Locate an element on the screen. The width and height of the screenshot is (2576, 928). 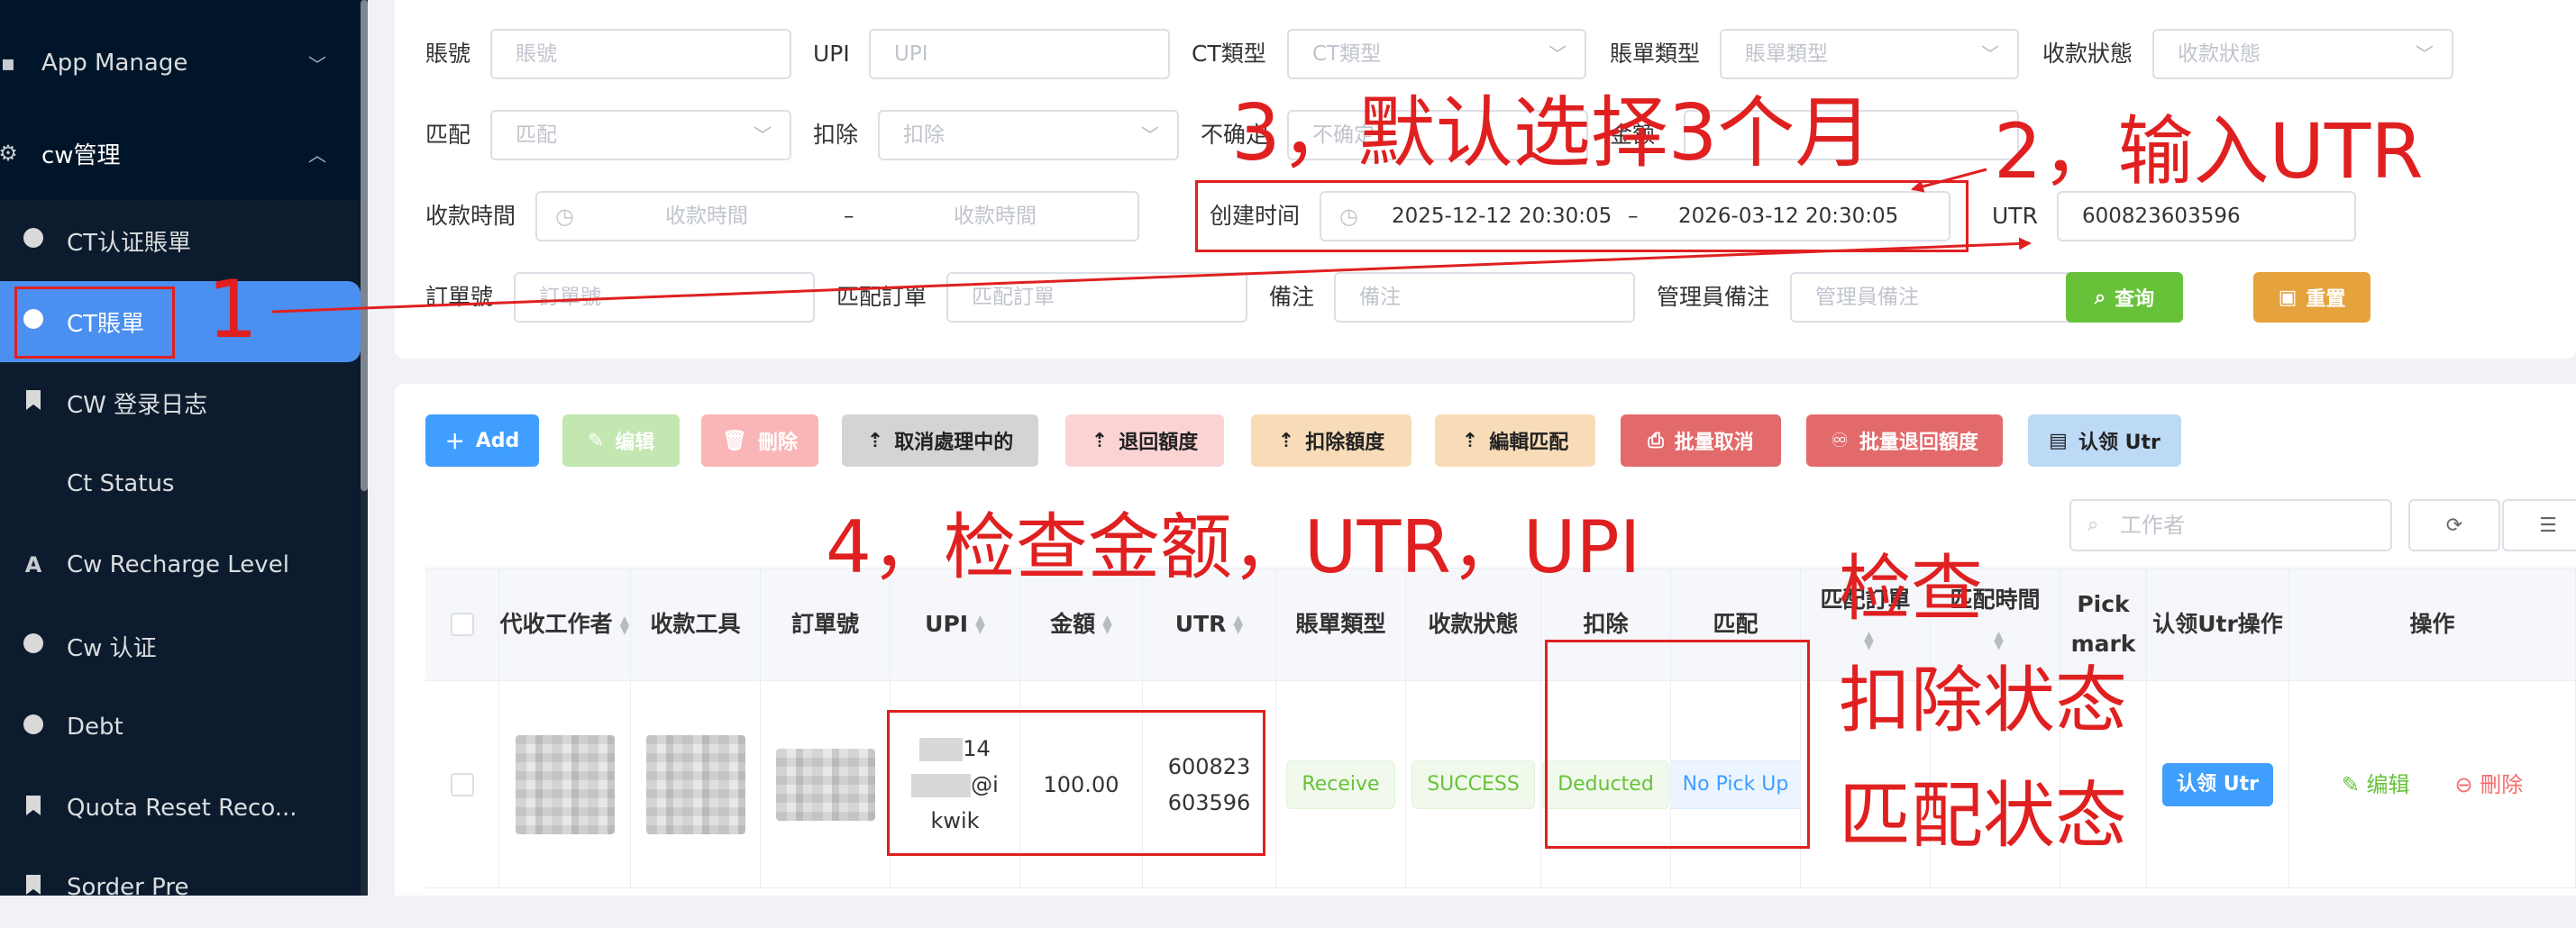
edit-button: ✎ 编辑 is located at coordinates (621, 440).